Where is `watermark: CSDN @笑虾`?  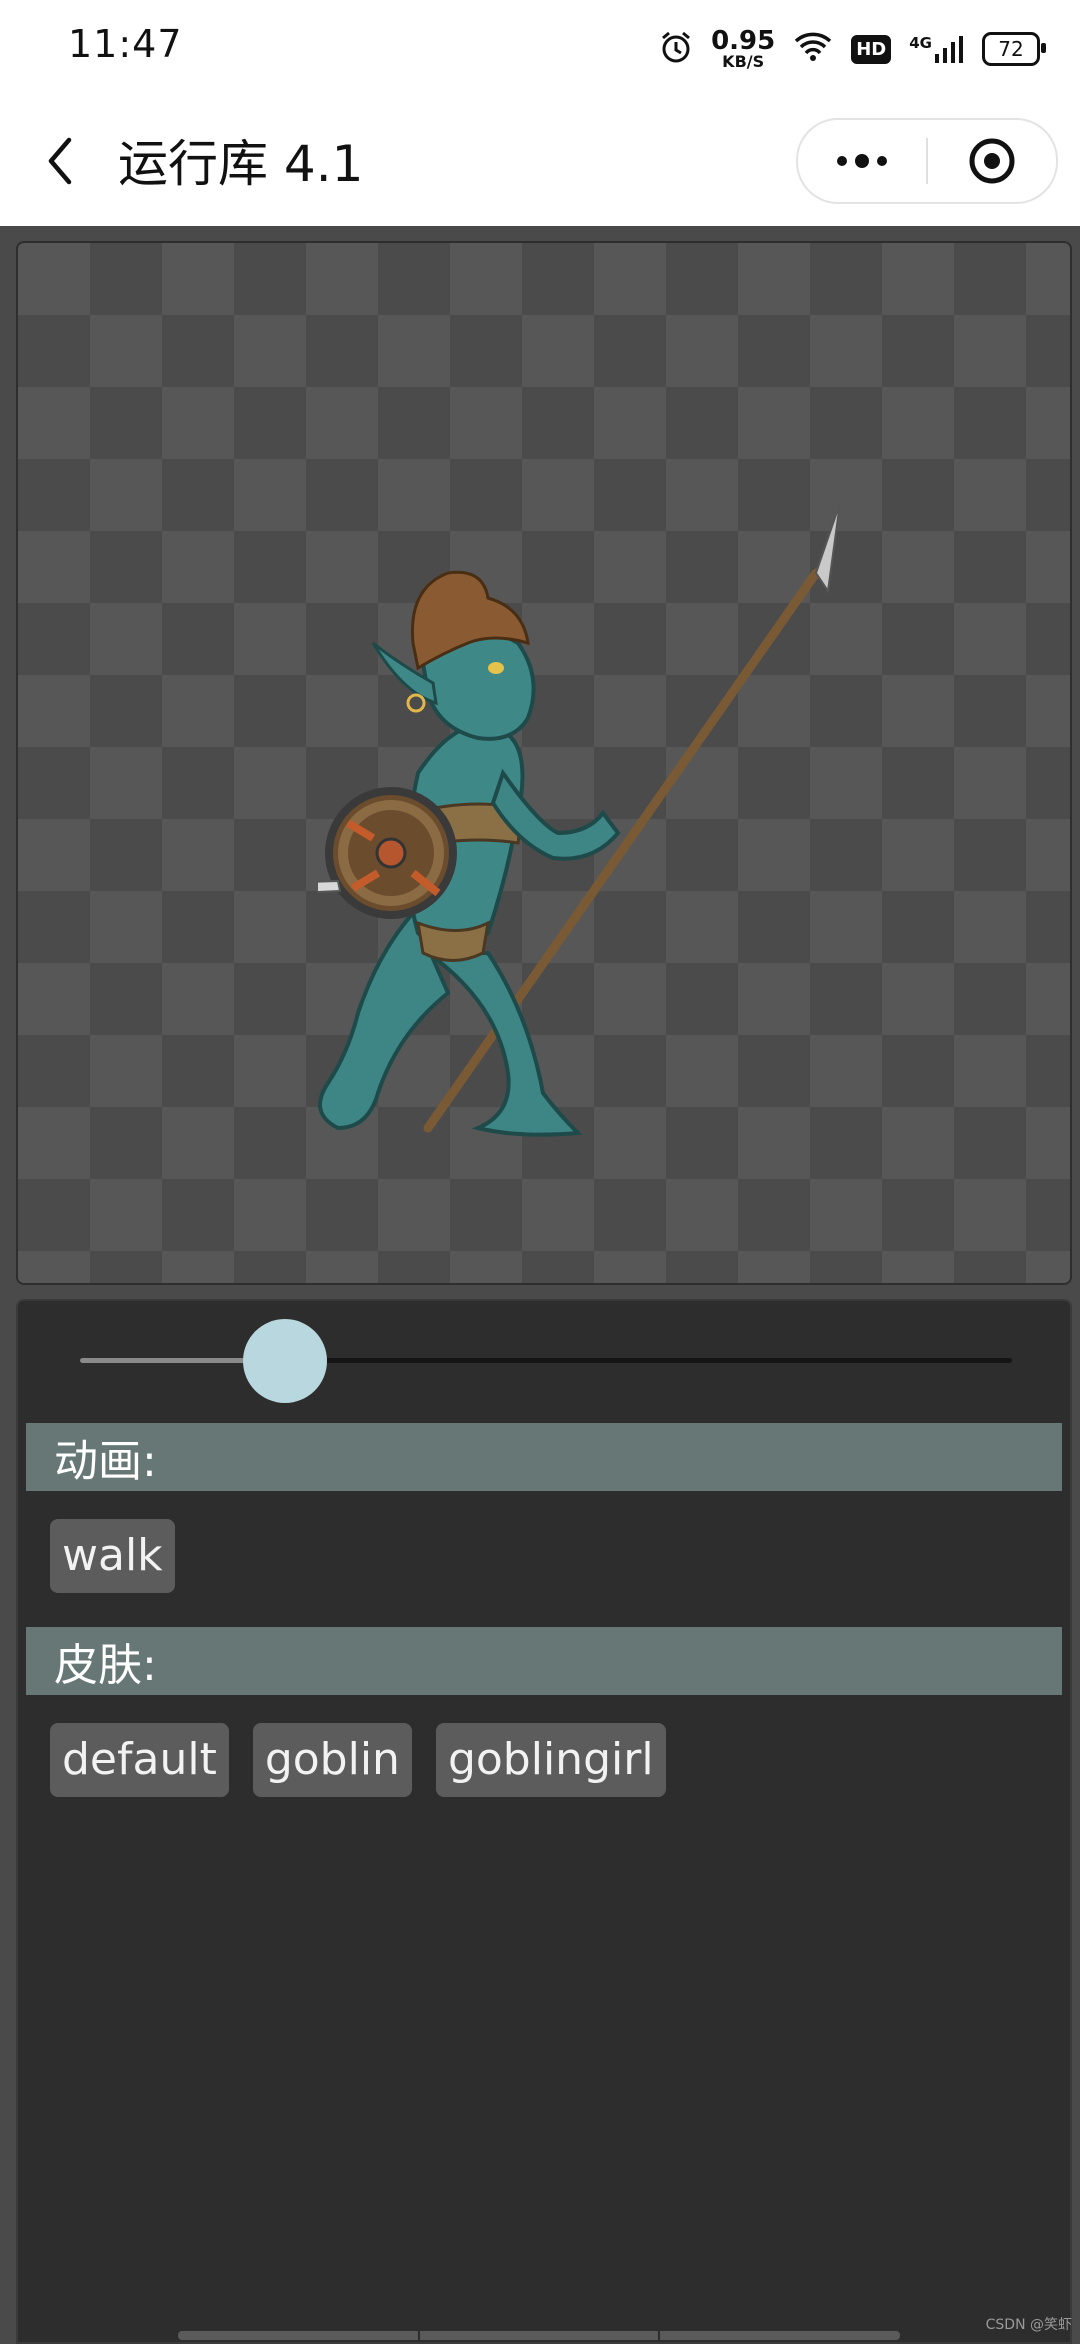
watermark: CSDN @笑虾 is located at coordinates (1028, 2325).